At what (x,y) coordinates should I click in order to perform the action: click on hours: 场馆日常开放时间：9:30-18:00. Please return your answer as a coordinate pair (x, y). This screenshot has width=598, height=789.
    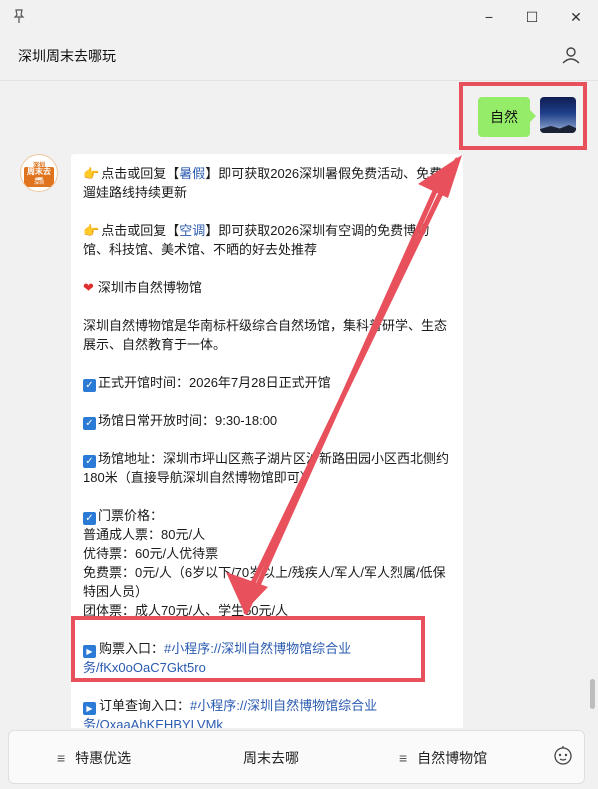
    Looking at the image, I should click on (188, 420).